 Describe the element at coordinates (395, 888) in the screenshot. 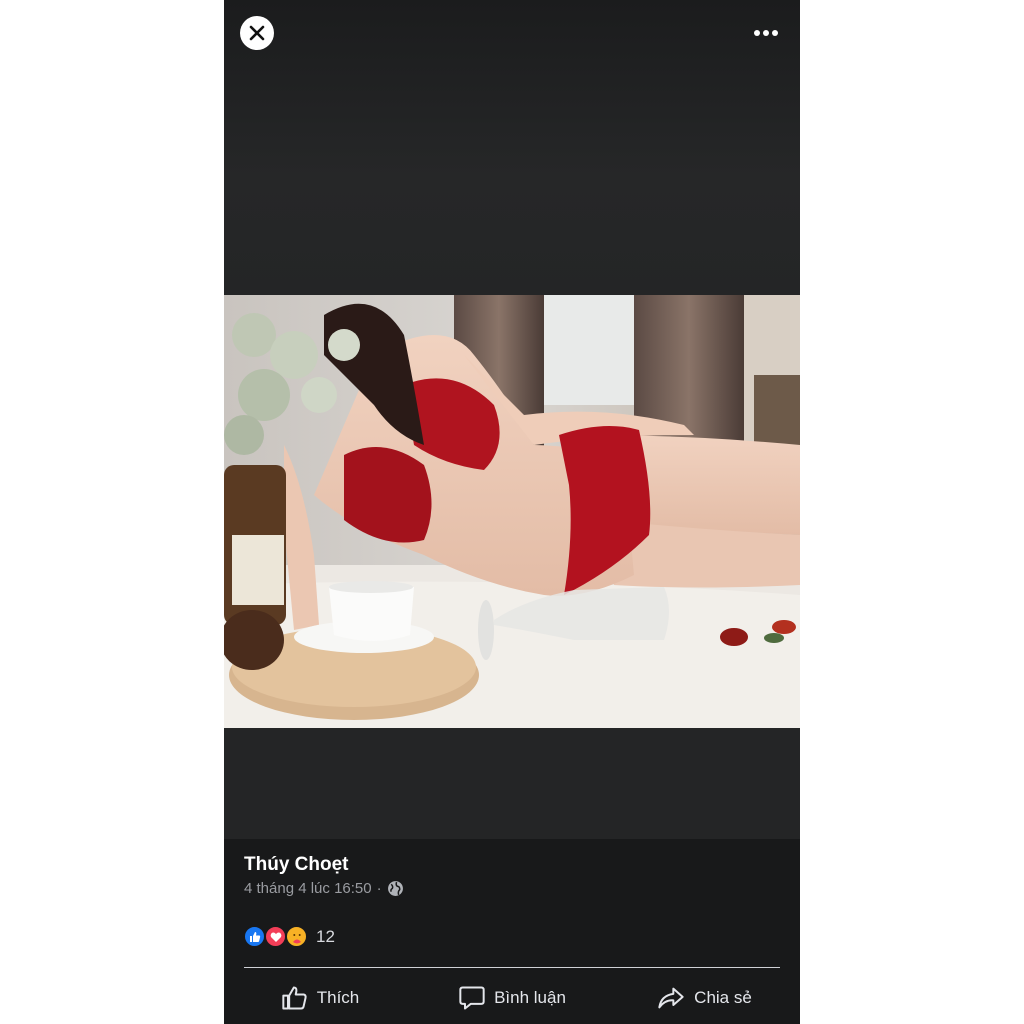

I see `globe-icon` at that location.